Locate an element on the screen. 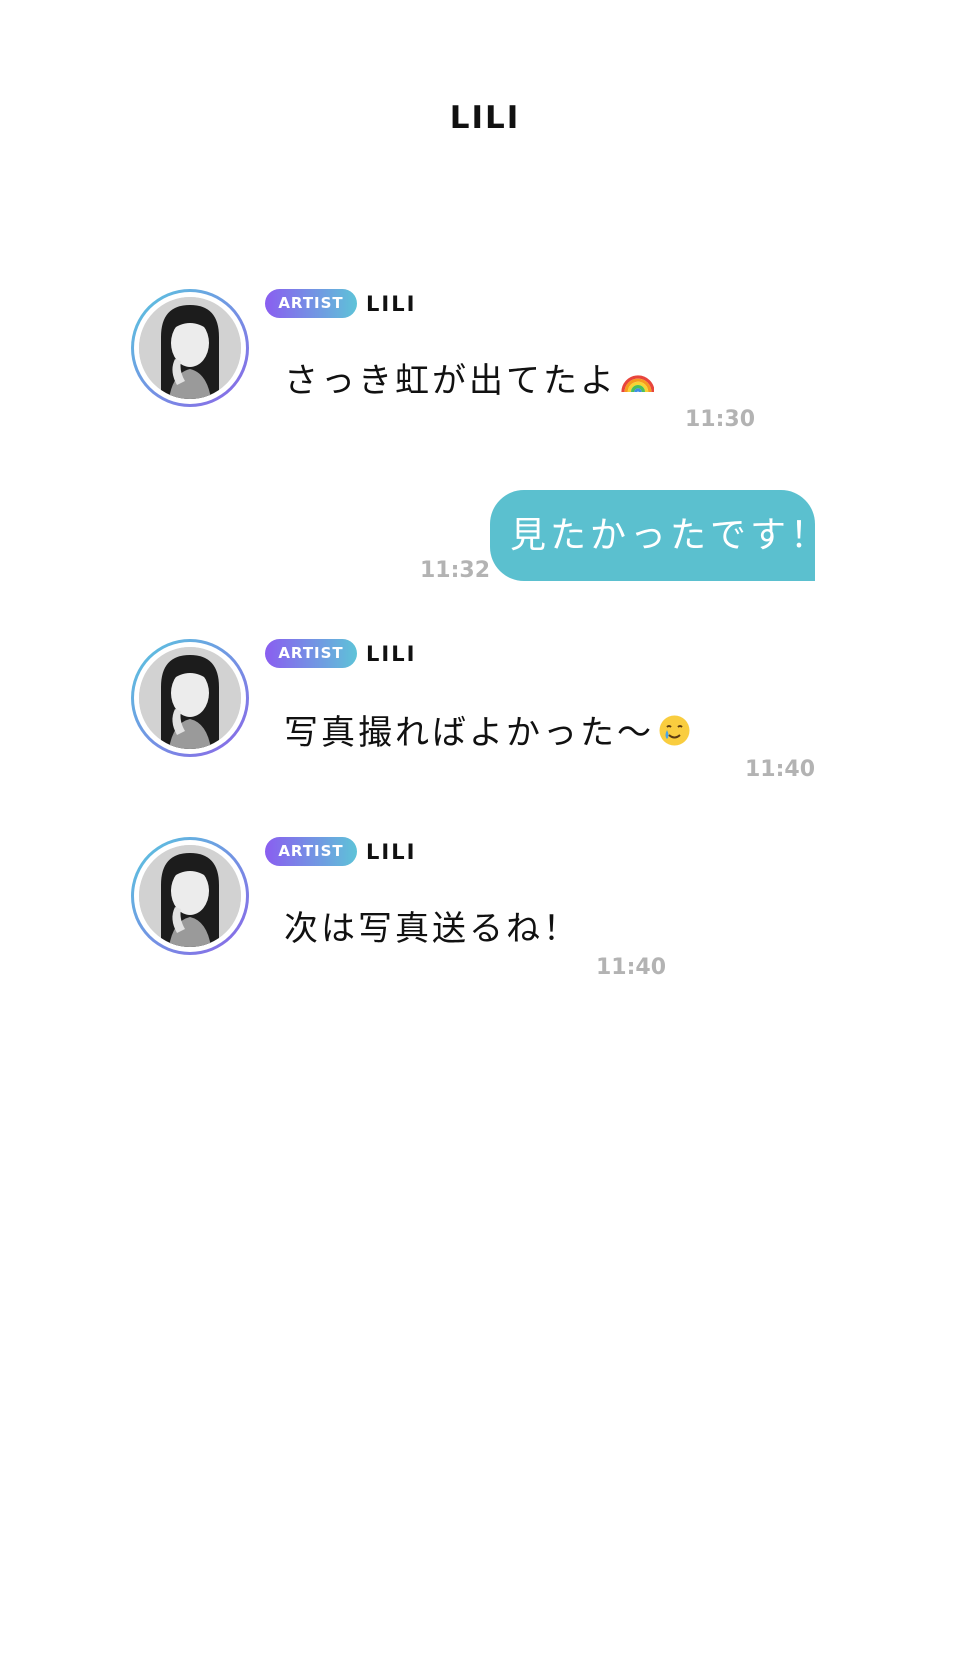  message-incoming: ARTIST LILI 次は写真送るね！ 11:40 is located at coordinates (485, 912).